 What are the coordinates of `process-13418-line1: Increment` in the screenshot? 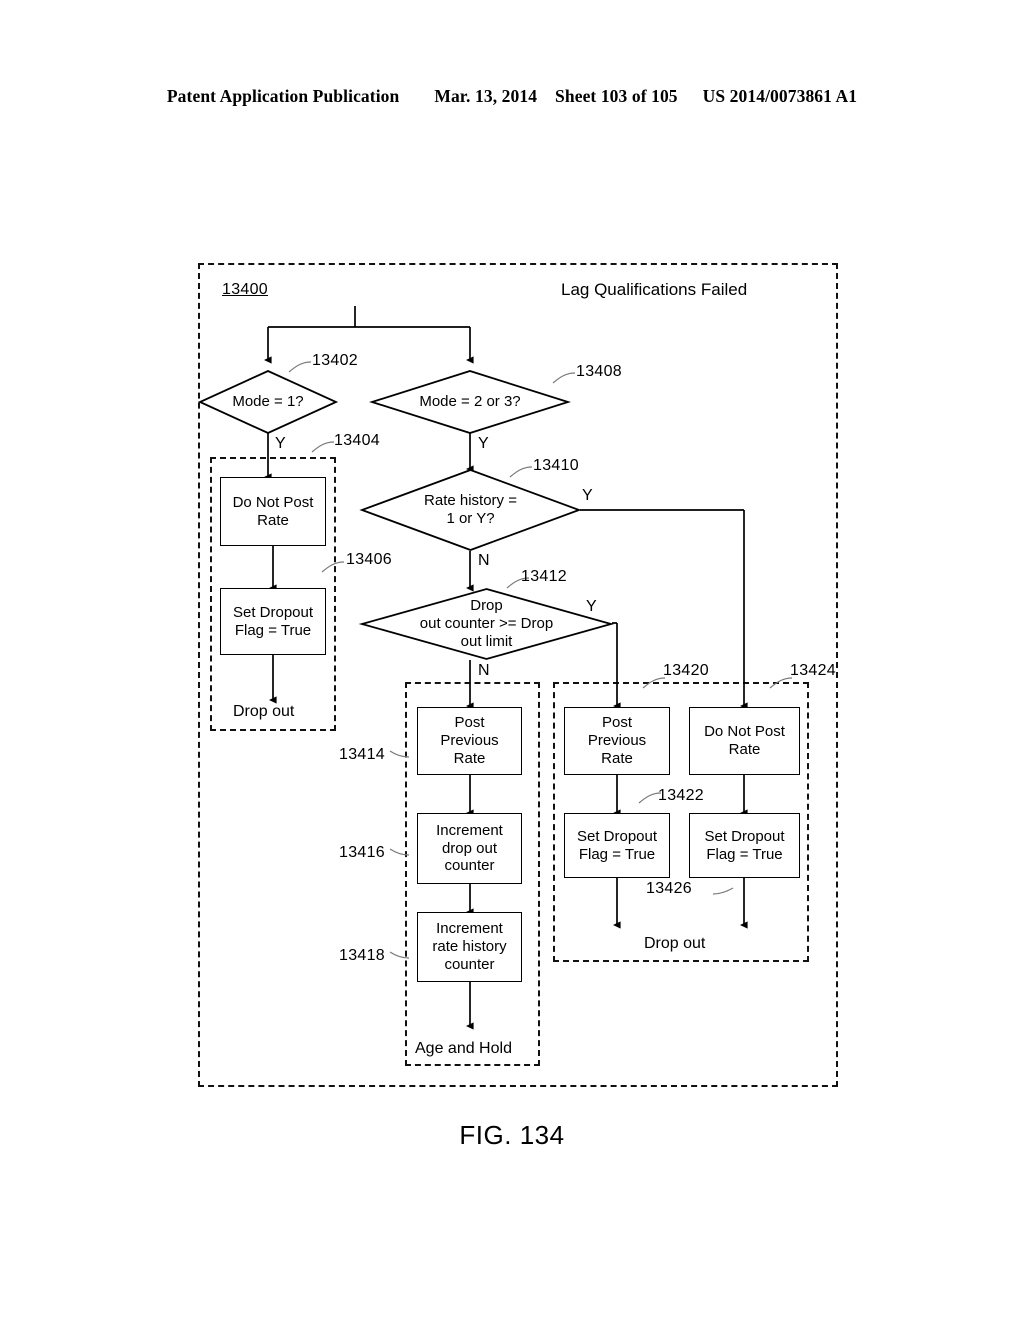 It's located at (469, 929).